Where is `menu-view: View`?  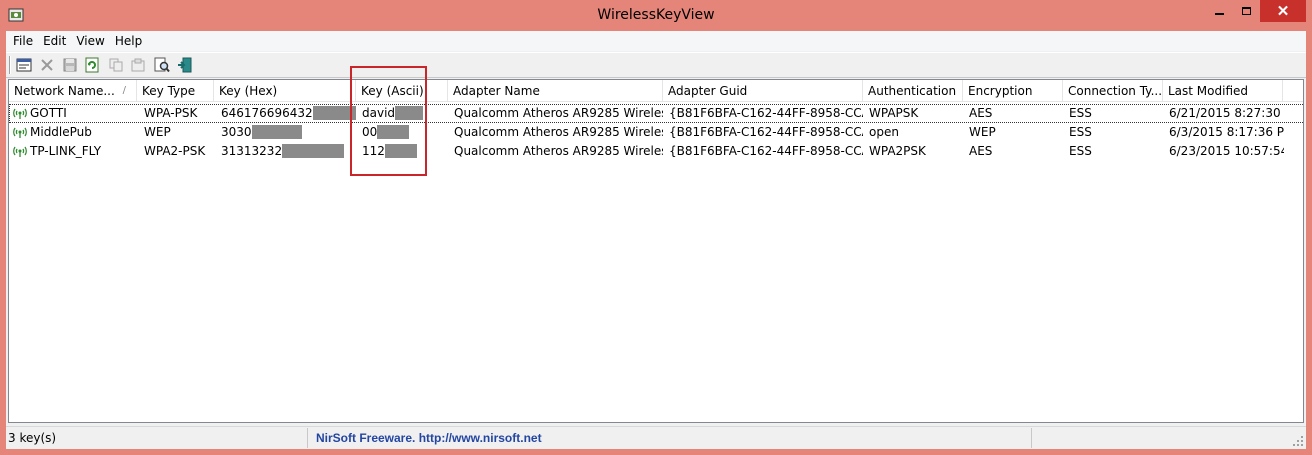 menu-view: View is located at coordinates (90, 41).